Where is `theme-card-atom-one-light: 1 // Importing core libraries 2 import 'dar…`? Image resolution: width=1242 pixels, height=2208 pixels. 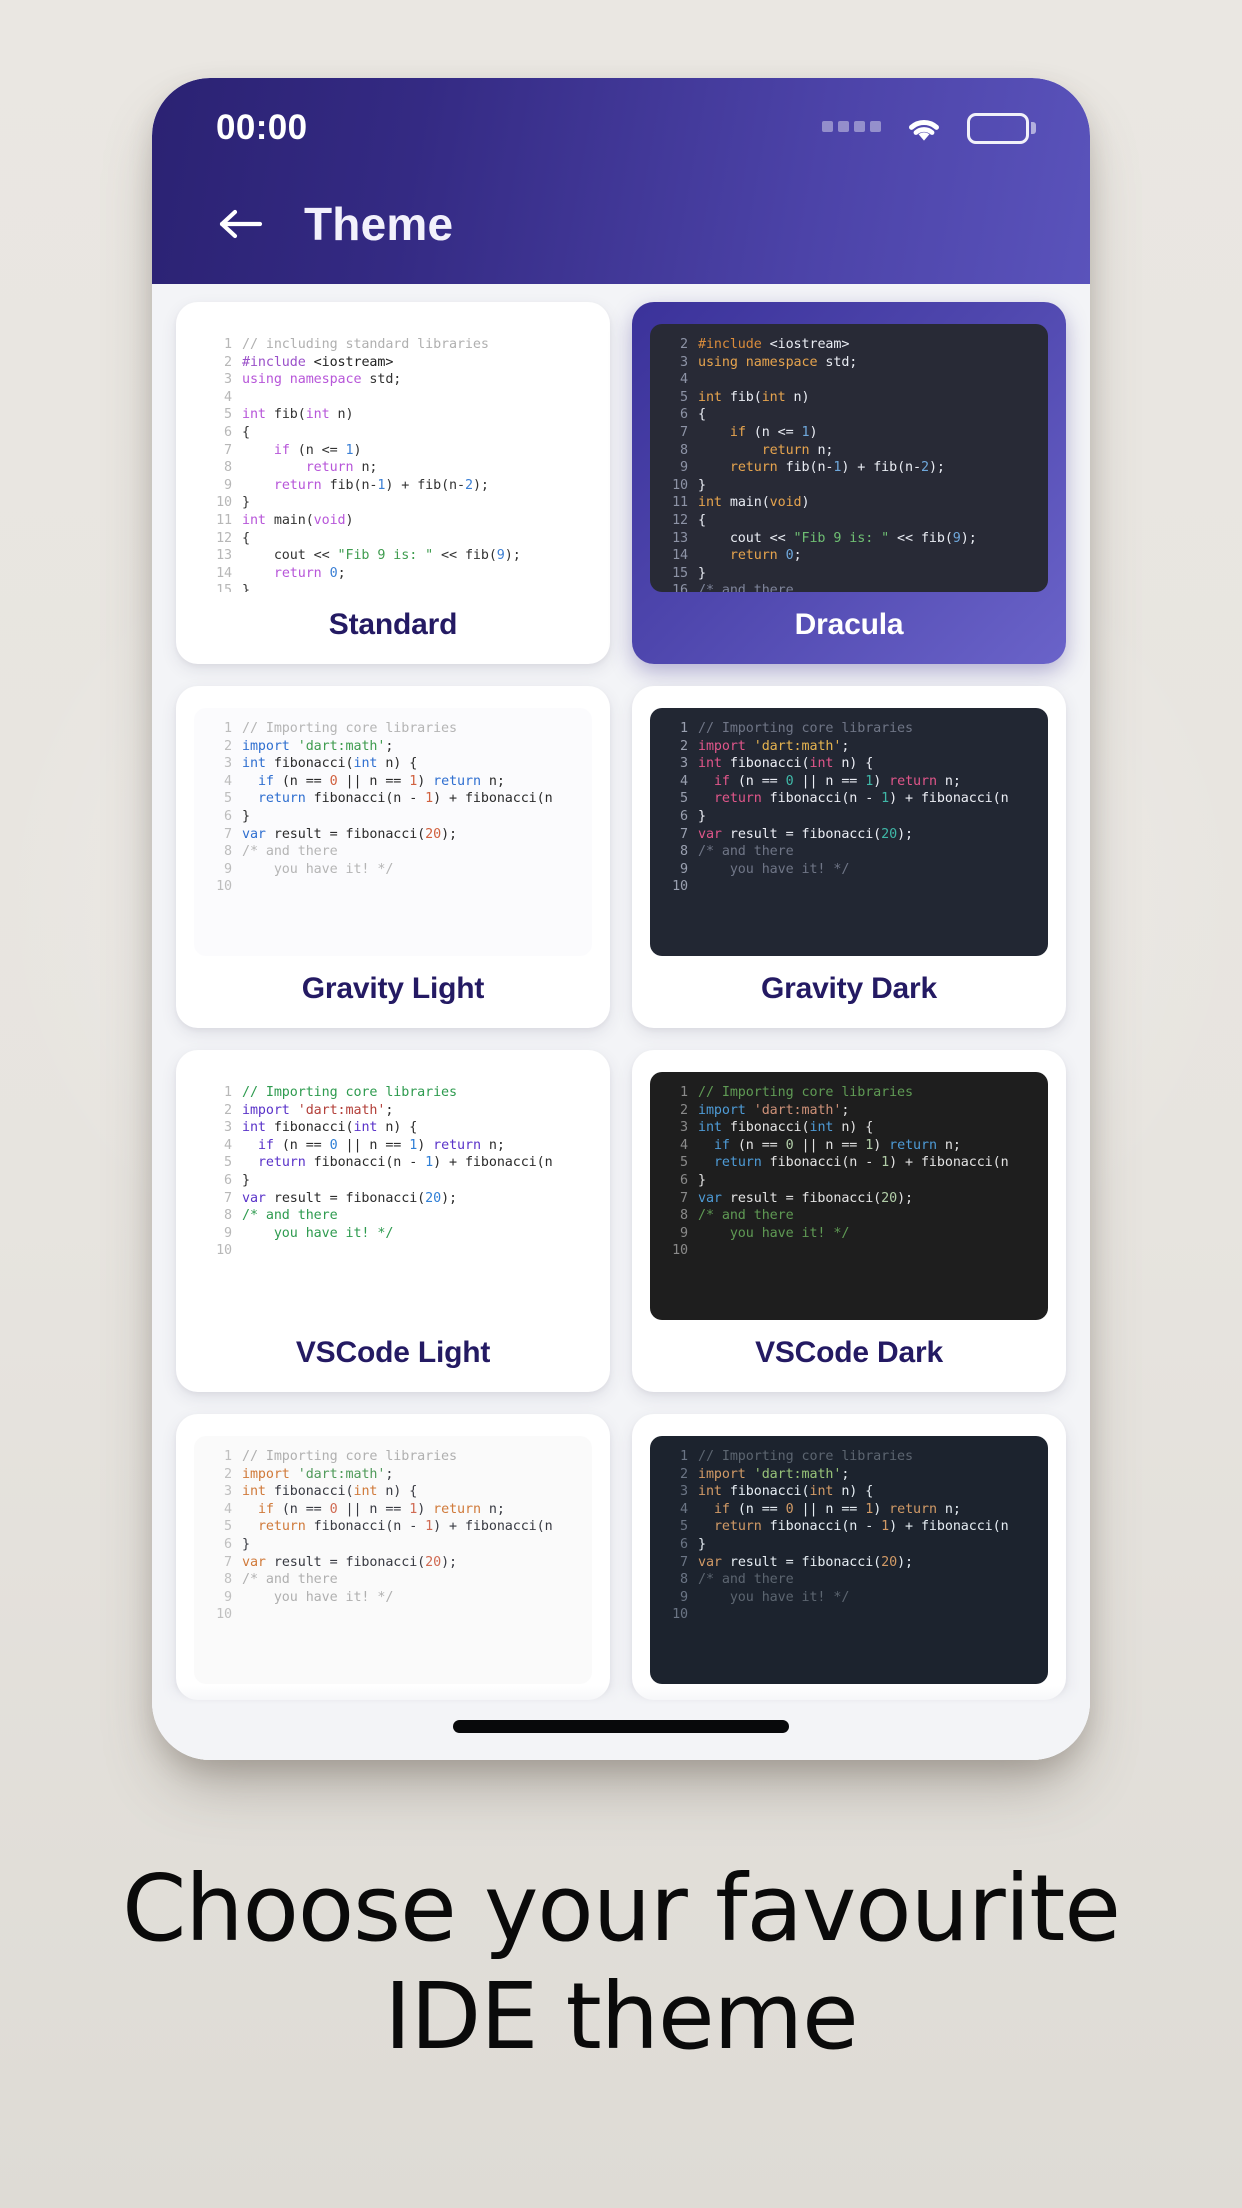 theme-card-atom-one-light: 1 // Importing core libraries 2 import 'dar… is located at coordinates (393, 1557).